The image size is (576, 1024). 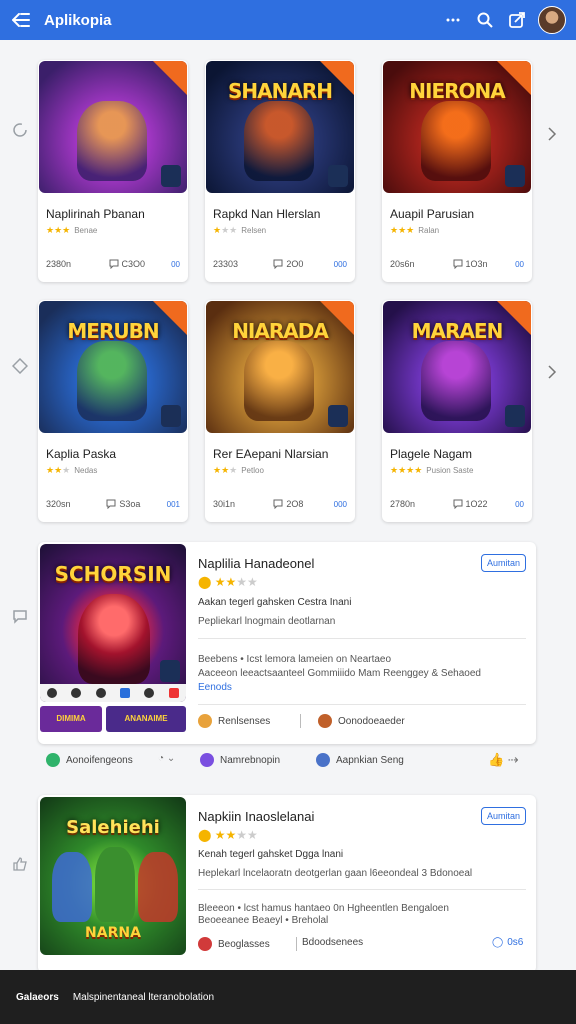 I want to click on app-art: NIERONA, so click(x=457, y=127).